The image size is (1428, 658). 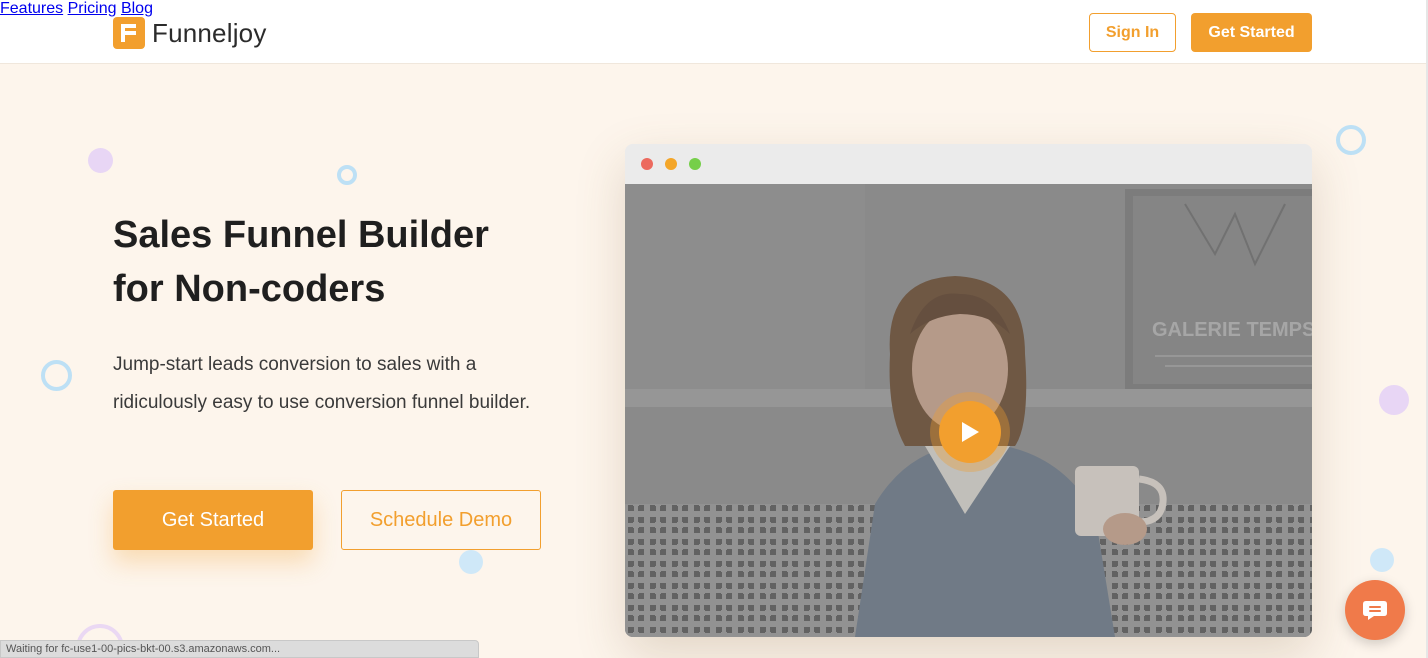 I want to click on chat-icon, so click(x=1375, y=610).